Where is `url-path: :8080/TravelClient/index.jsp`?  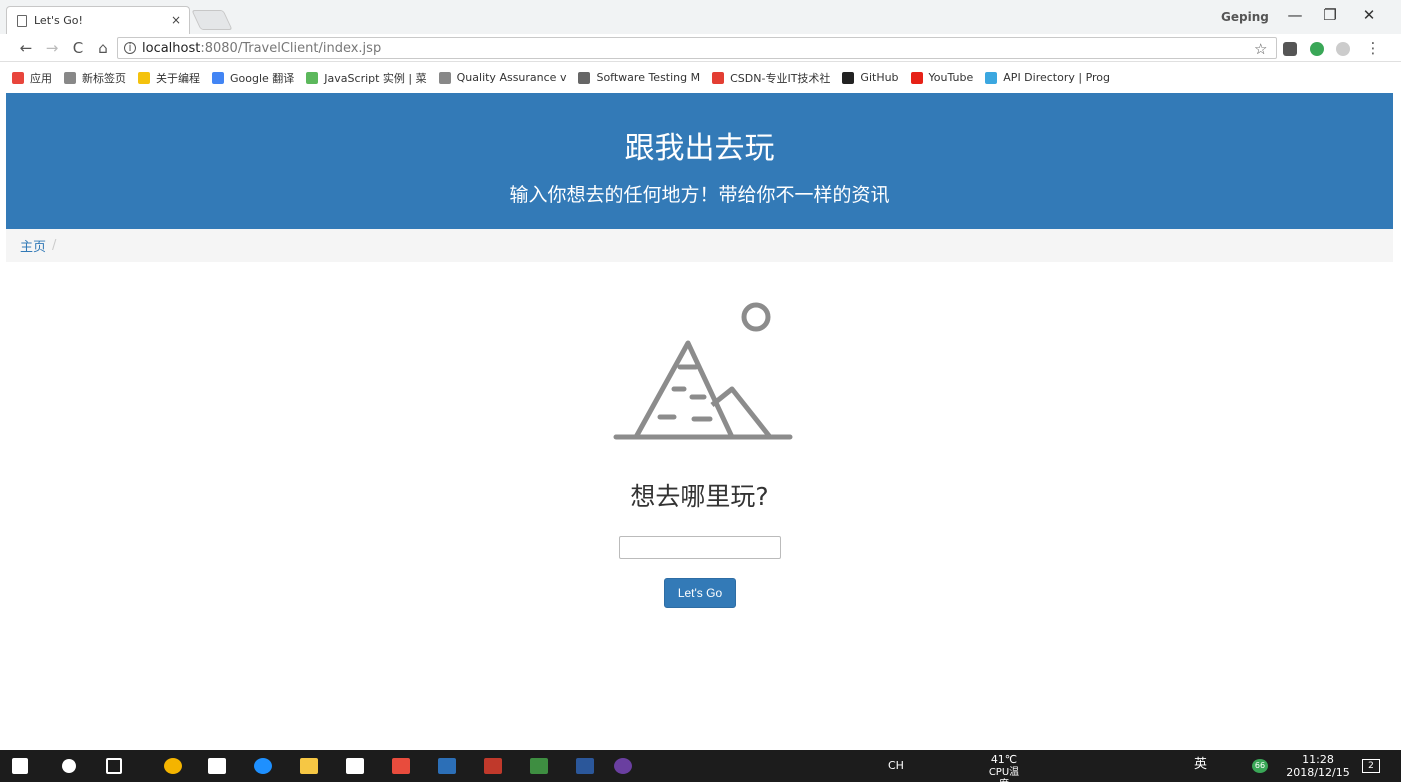 url-path: :8080/TravelClient/index.jsp is located at coordinates (291, 48).